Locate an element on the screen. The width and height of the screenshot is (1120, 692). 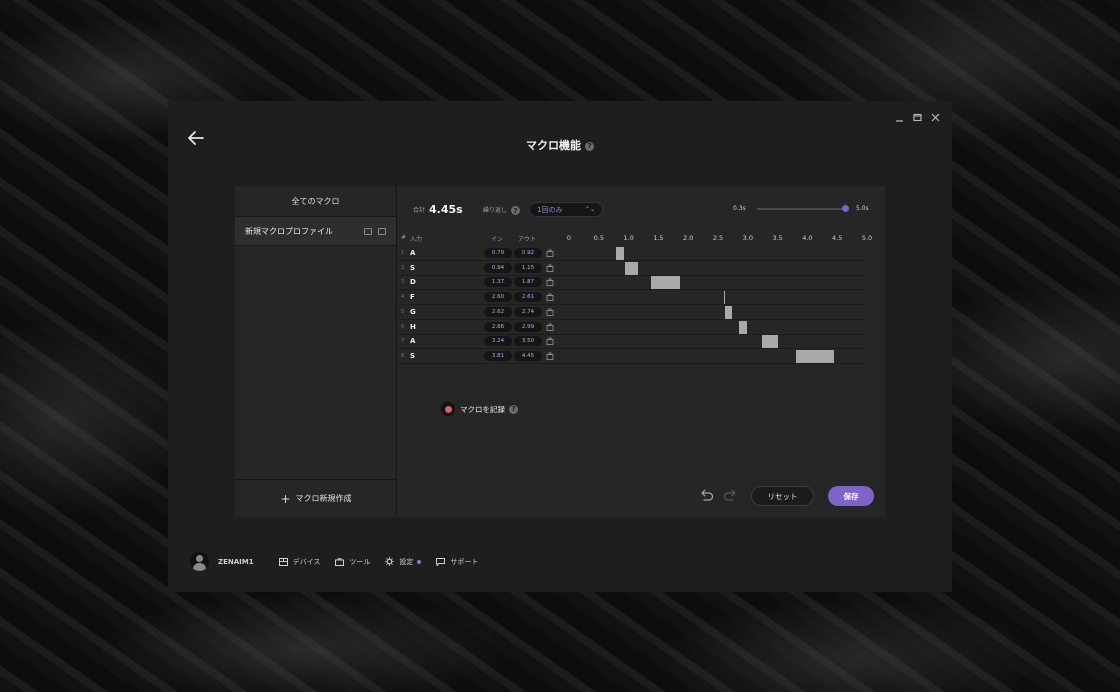
reset-button: リセット is located at coordinates (782, 496).